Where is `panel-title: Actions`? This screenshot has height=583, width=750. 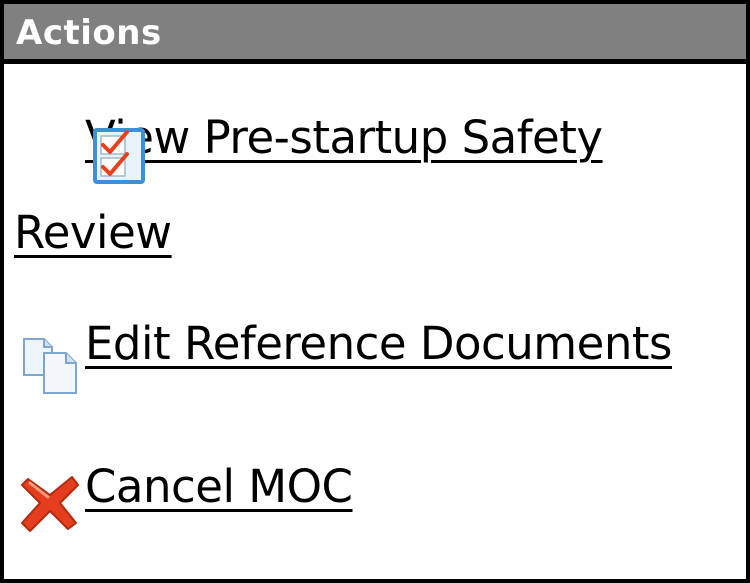 panel-title: Actions is located at coordinates (89, 33).